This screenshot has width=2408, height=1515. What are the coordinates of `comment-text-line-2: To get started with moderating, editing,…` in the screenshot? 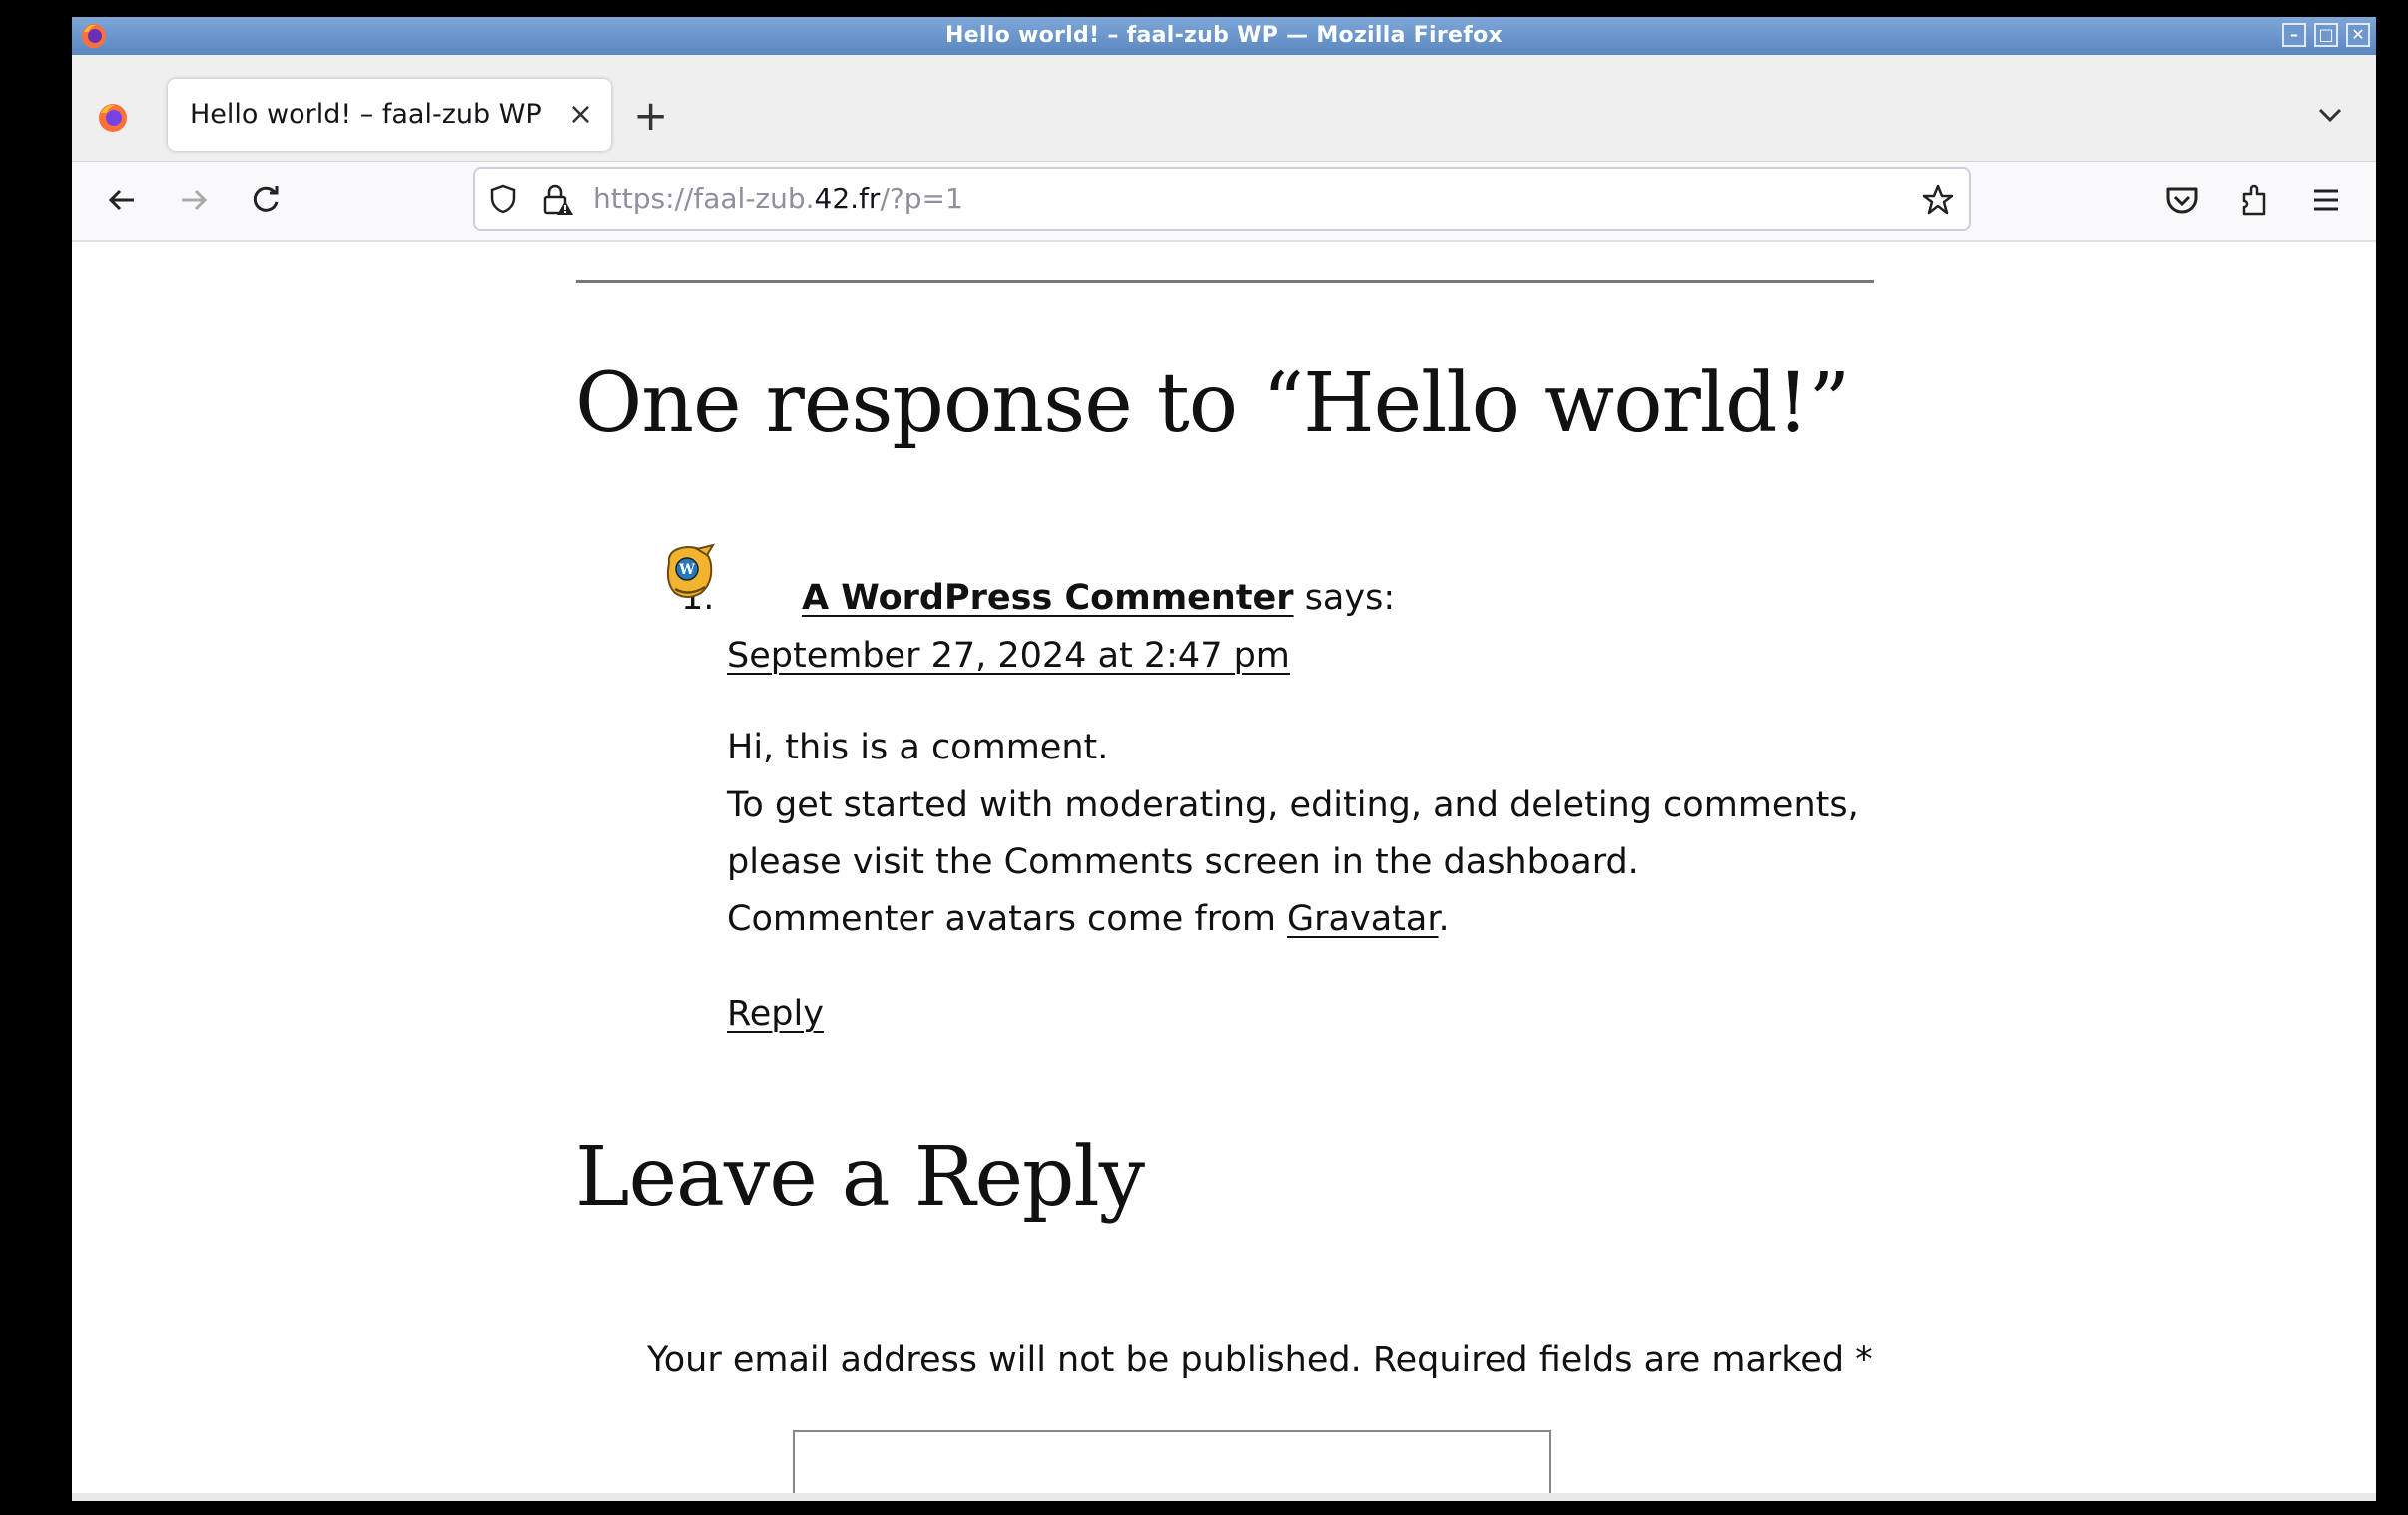 It's located at (1293, 805).